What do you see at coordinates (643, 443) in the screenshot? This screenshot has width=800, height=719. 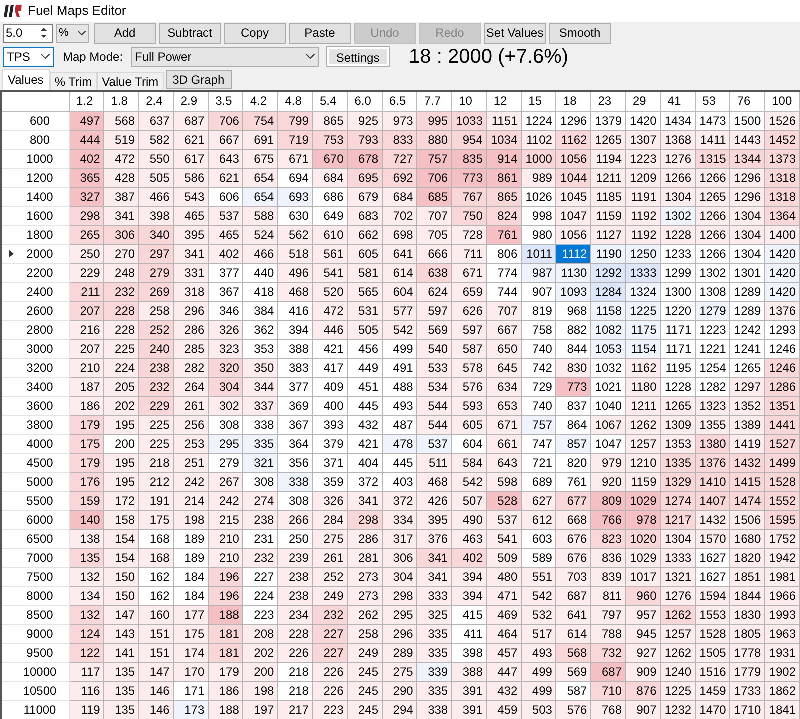 I see `table-cell: 1257` at bounding box center [643, 443].